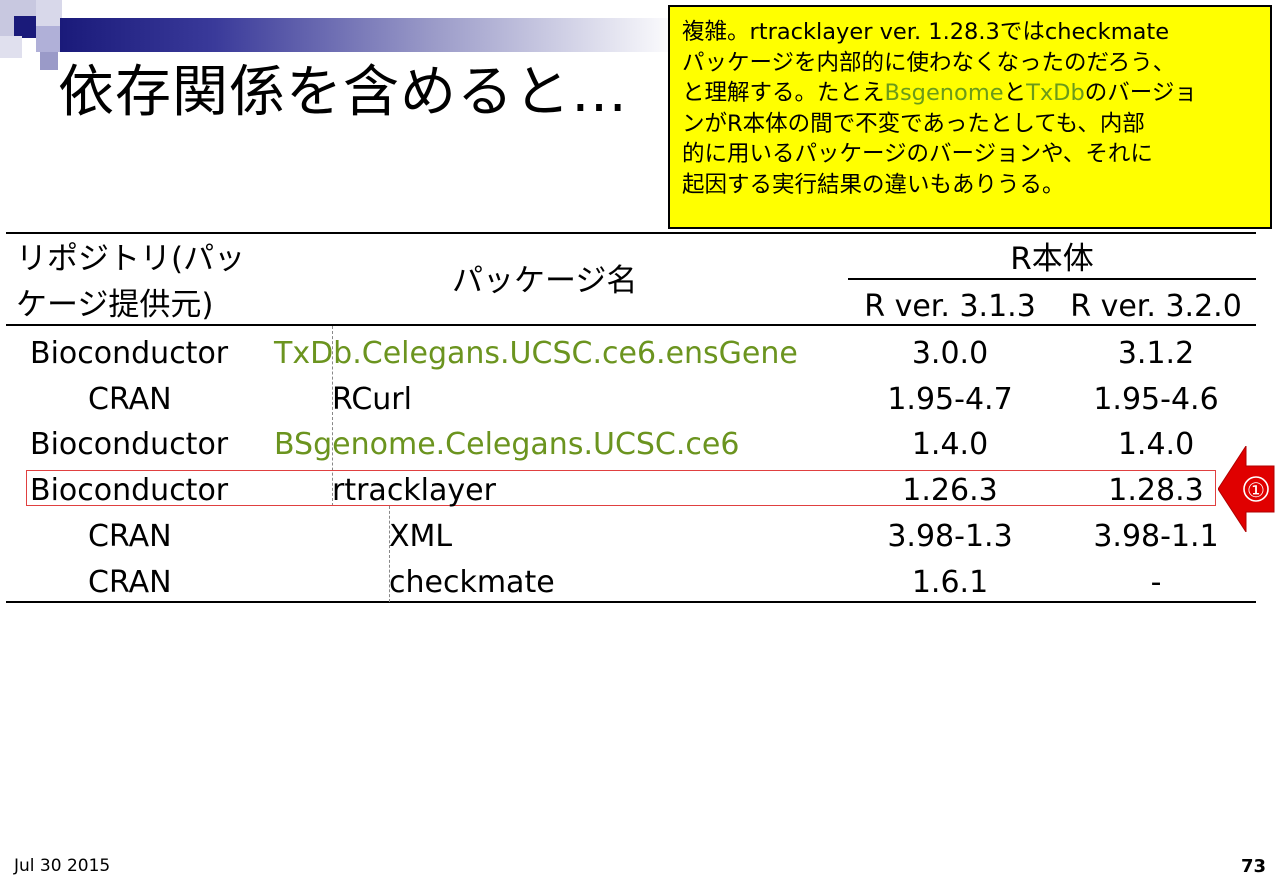 The height and width of the screenshot is (886, 1280). Describe the element at coordinates (926, 32) in the screenshot. I see `note-line: 複雑。rtracklayer ver. 1.28.3ではcheckmate` at that location.